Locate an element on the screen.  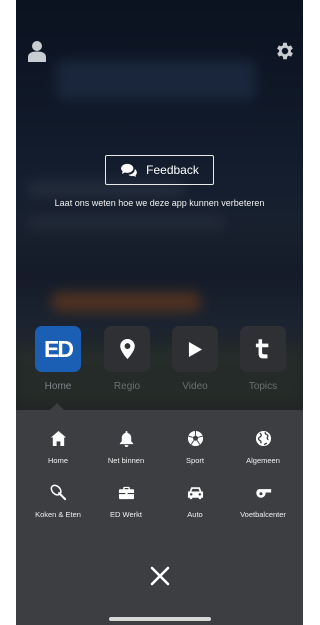
bell-icon is located at coordinates (126, 438).